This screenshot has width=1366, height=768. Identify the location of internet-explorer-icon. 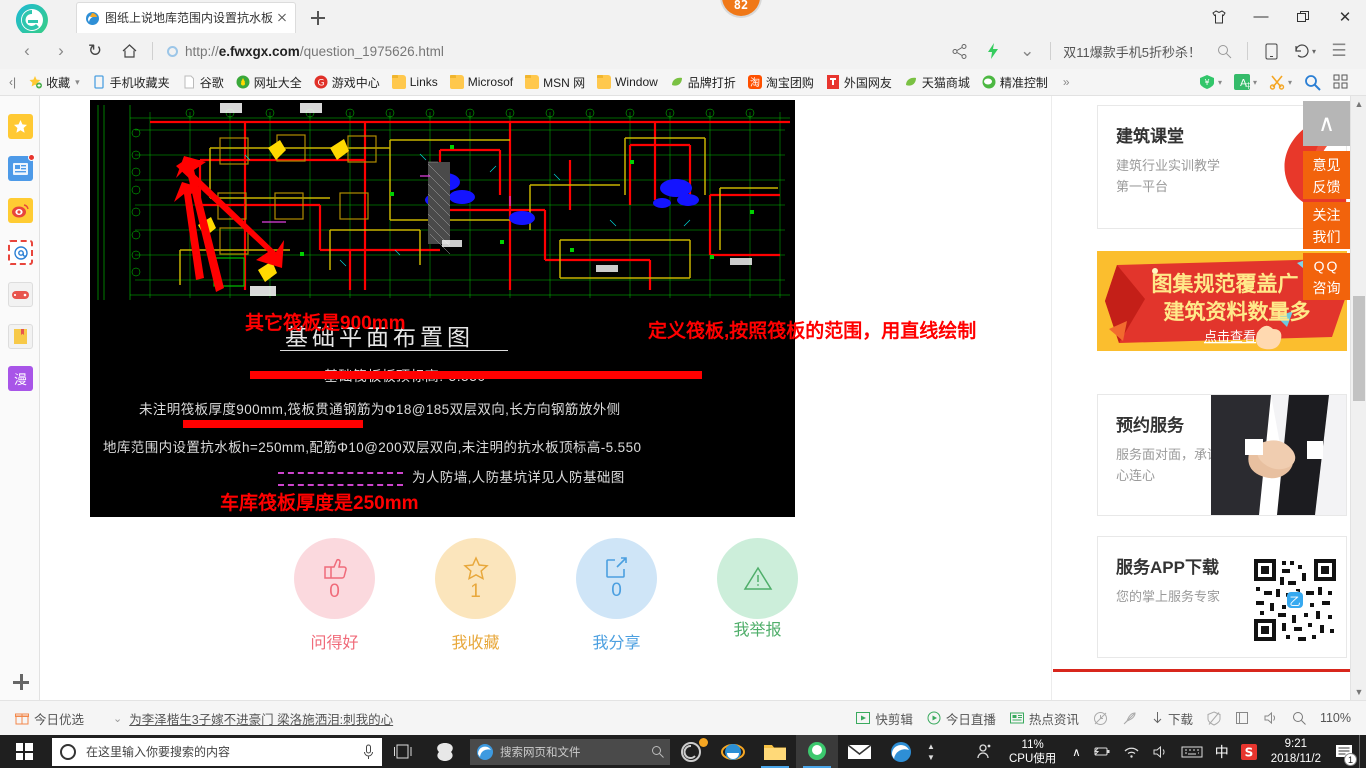
(733, 751).